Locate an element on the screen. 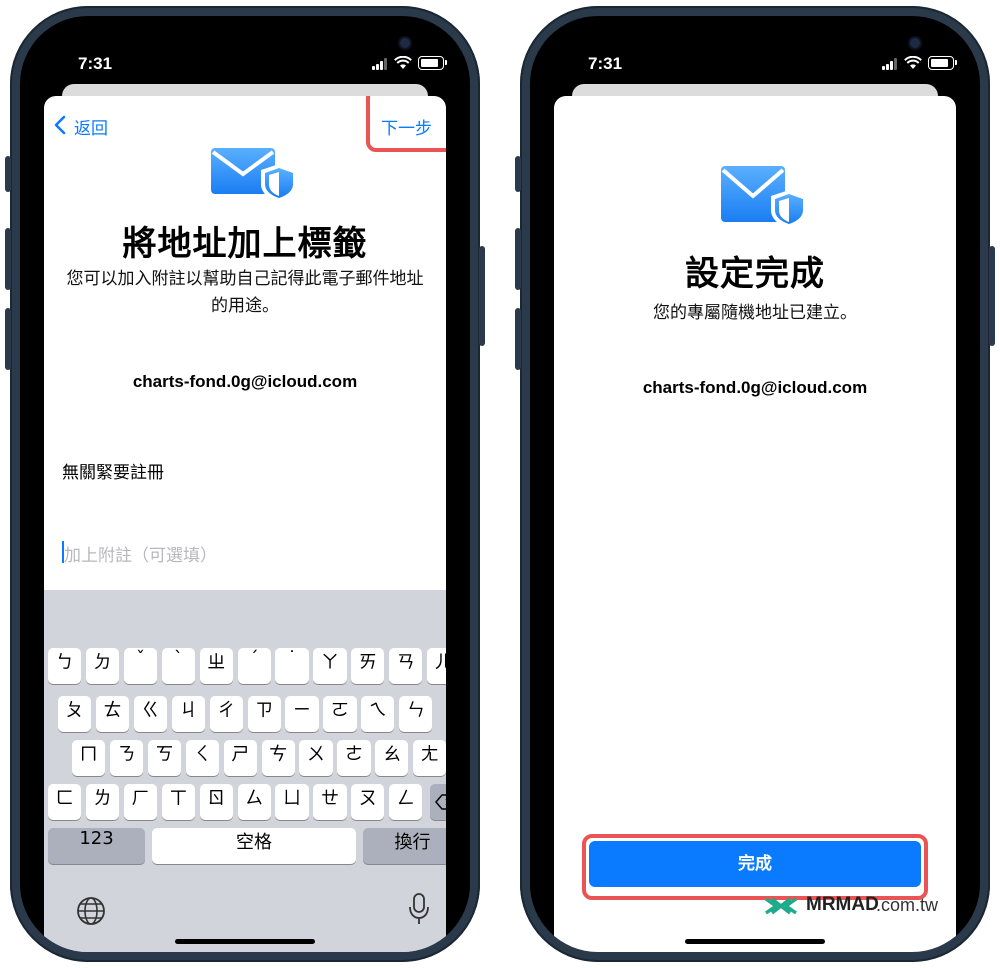  mrmad-logo-icon is located at coordinates (781, 906).